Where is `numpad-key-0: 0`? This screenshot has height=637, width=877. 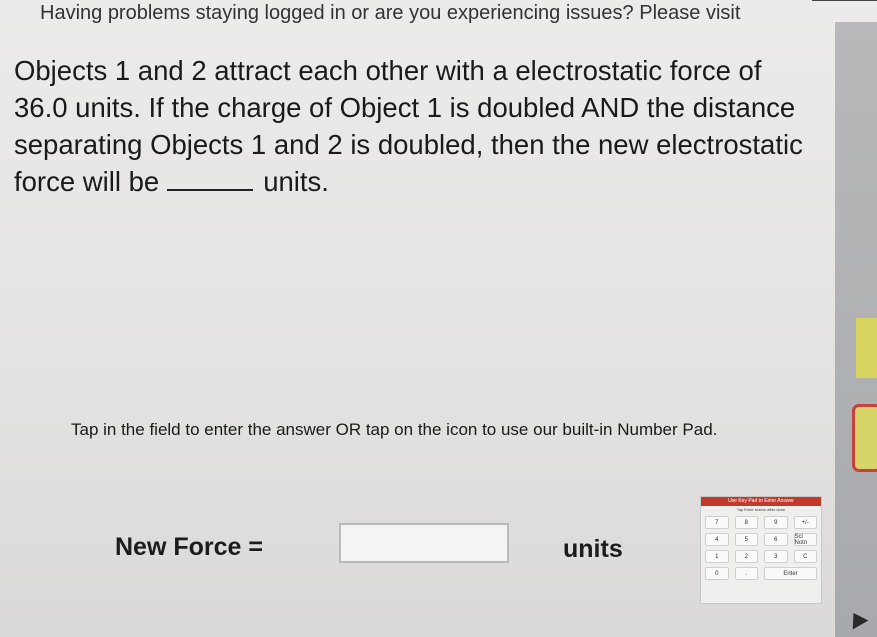 numpad-key-0: 0 is located at coordinates (717, 573).